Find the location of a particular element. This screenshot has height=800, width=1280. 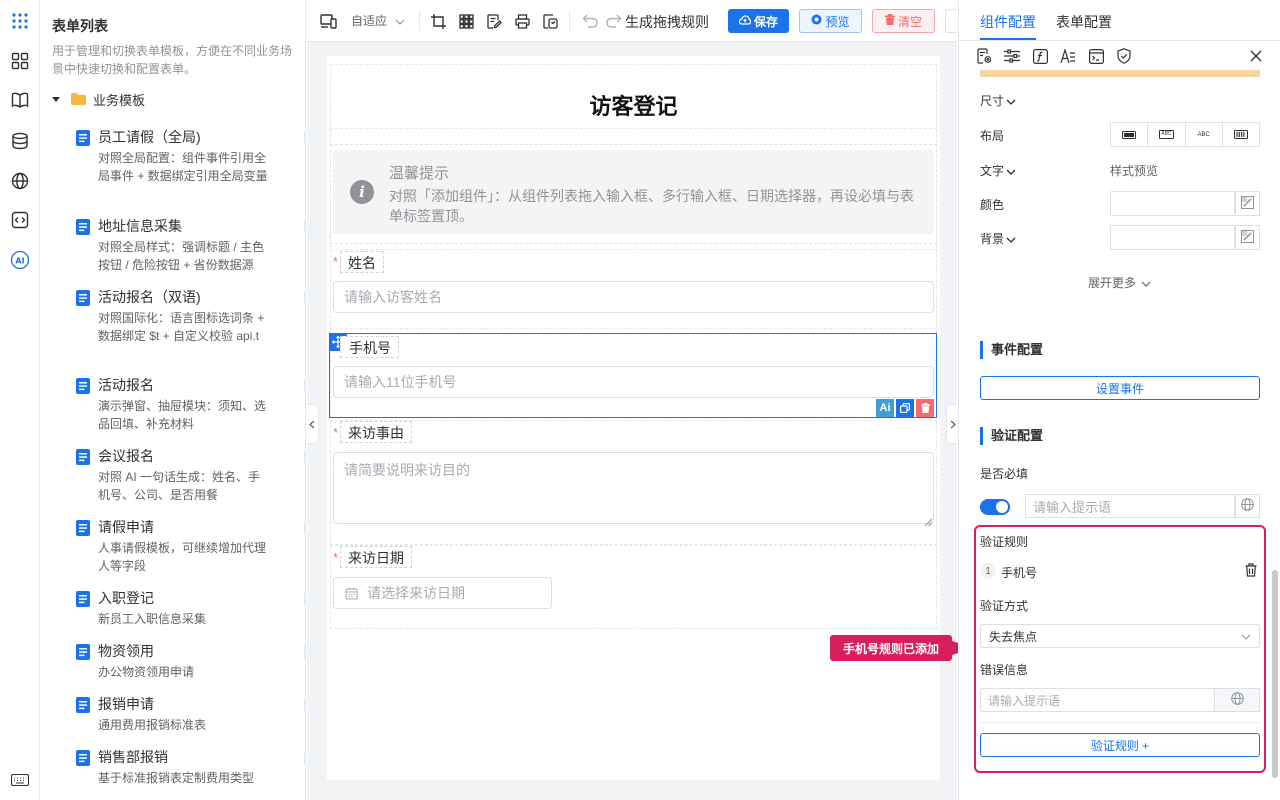

rule-name: 手机号 is located at coordinates (1019, 572).